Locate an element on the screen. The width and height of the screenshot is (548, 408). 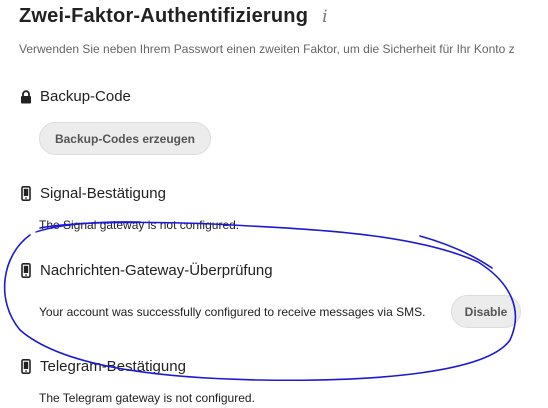
telegram-status-text: The Telegram gateway is not configured. is located at coordinates (147, 398).